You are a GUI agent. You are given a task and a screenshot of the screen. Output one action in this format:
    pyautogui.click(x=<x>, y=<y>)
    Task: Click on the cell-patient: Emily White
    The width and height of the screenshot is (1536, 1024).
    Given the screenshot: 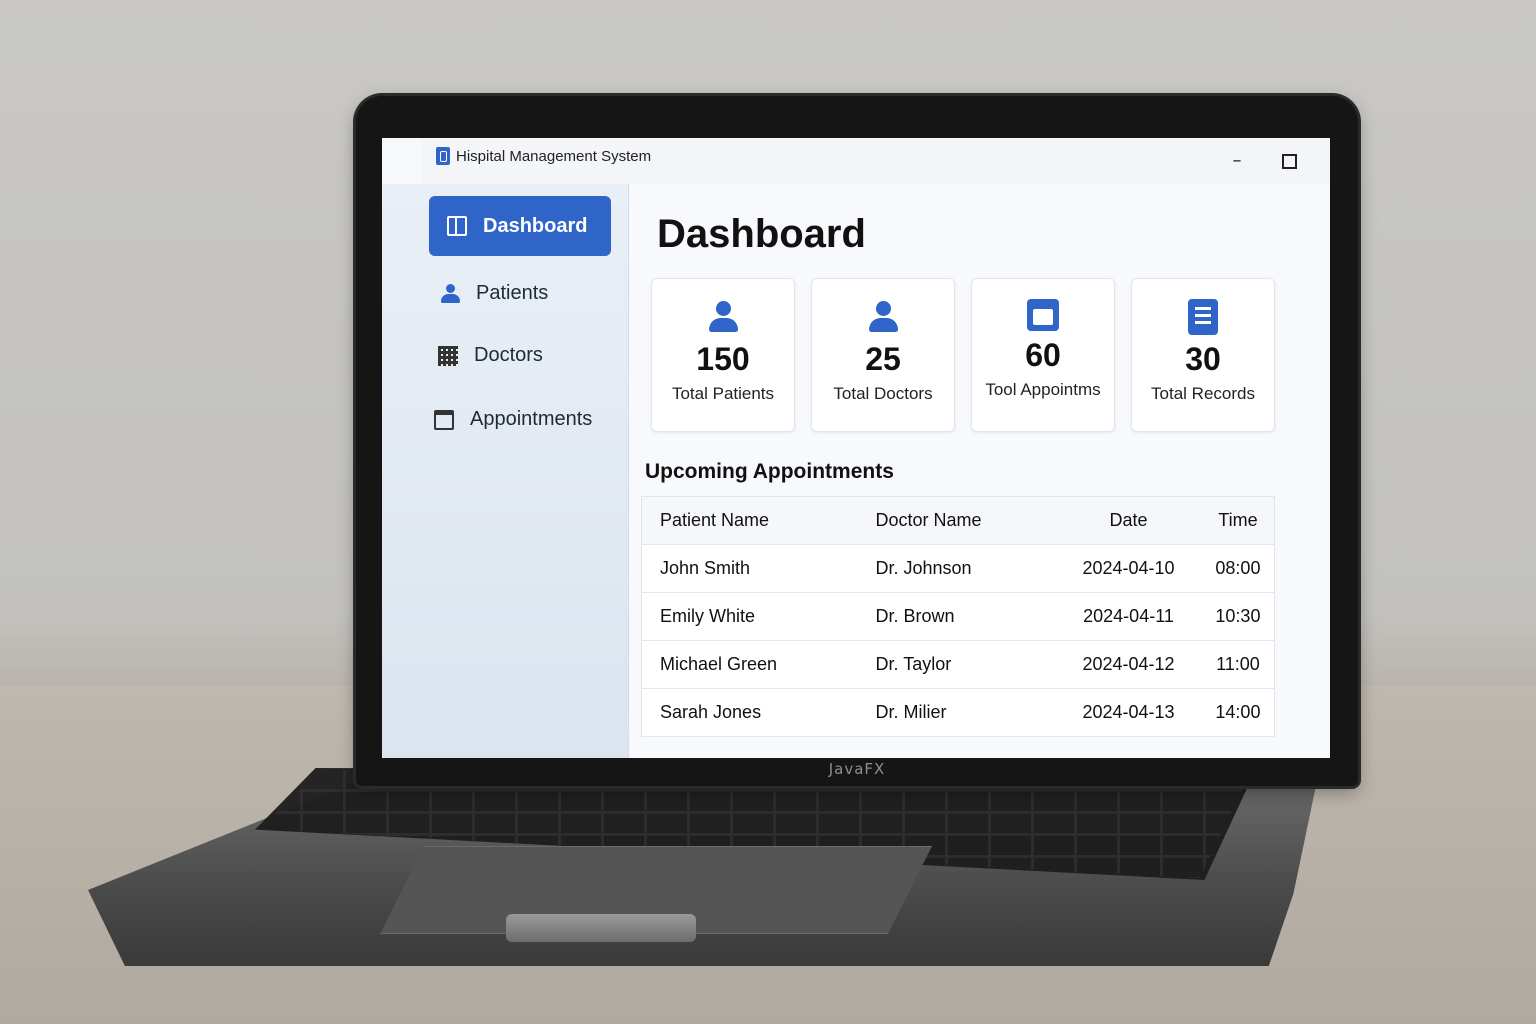 What is the action you would take?
    pyautogui.click(x=749, y=616)
    